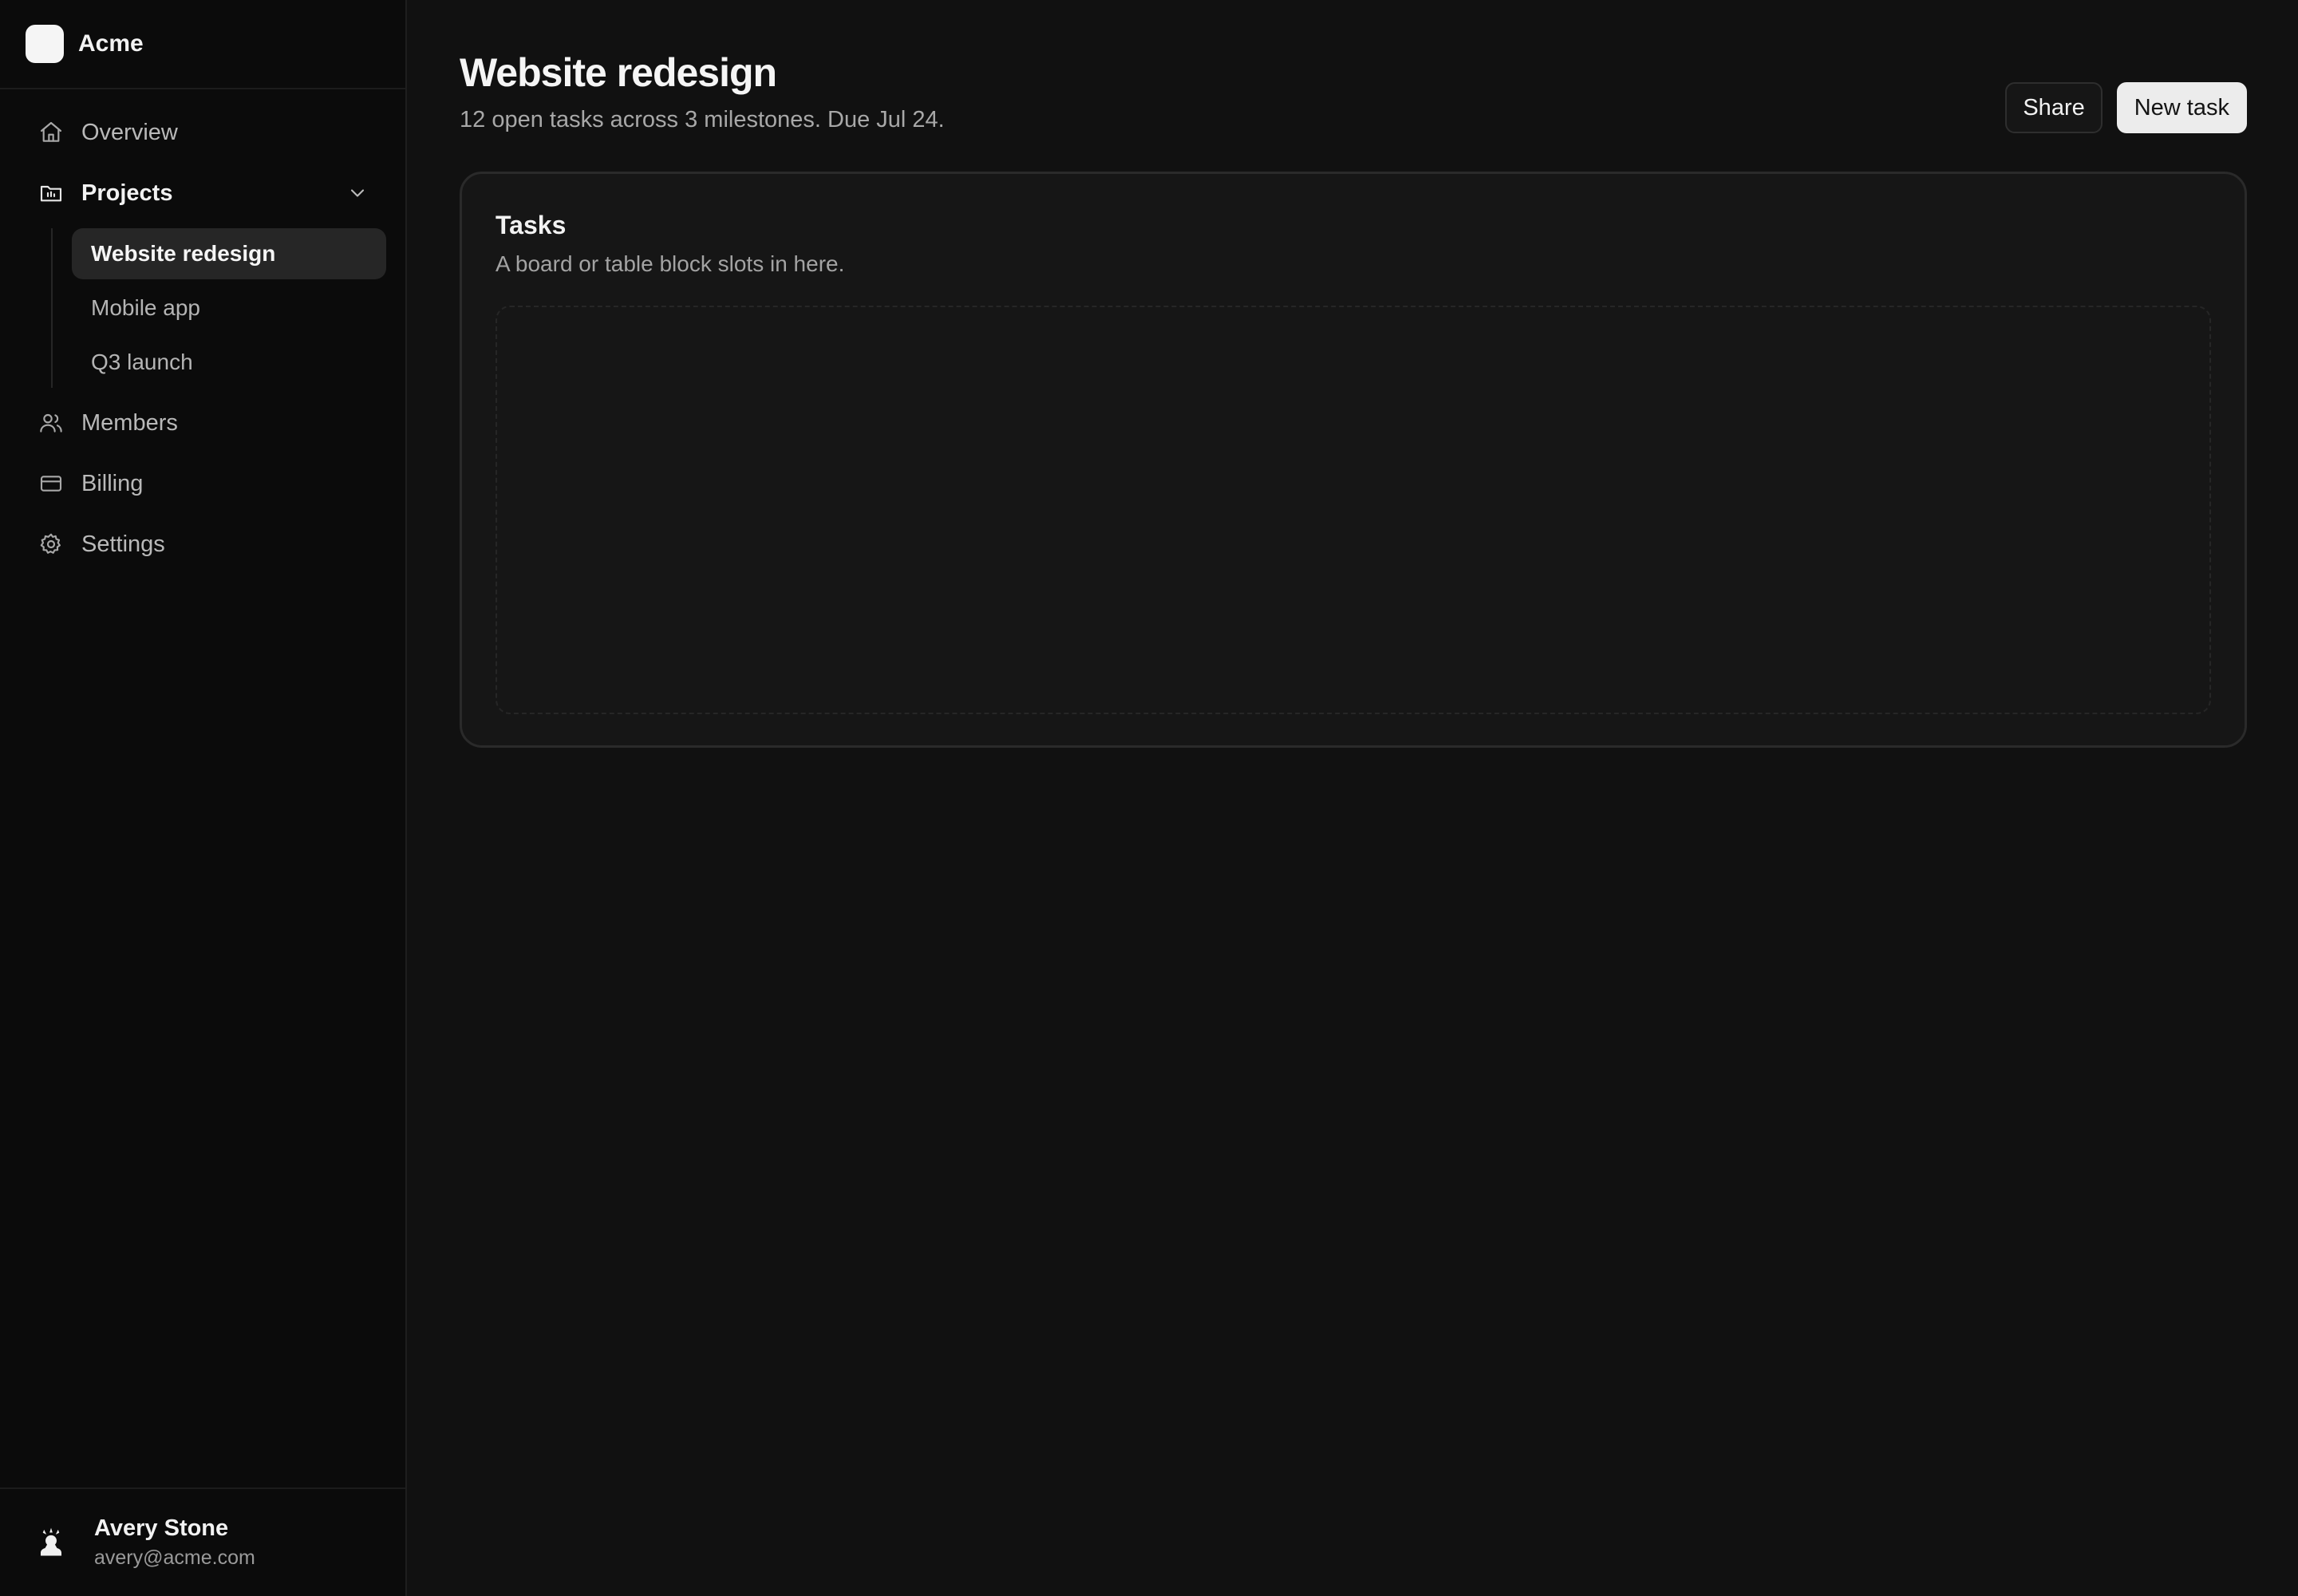 The width and height of the screenshot is (2298, 1596). I want to click on folder-icon, so click(51, 193).